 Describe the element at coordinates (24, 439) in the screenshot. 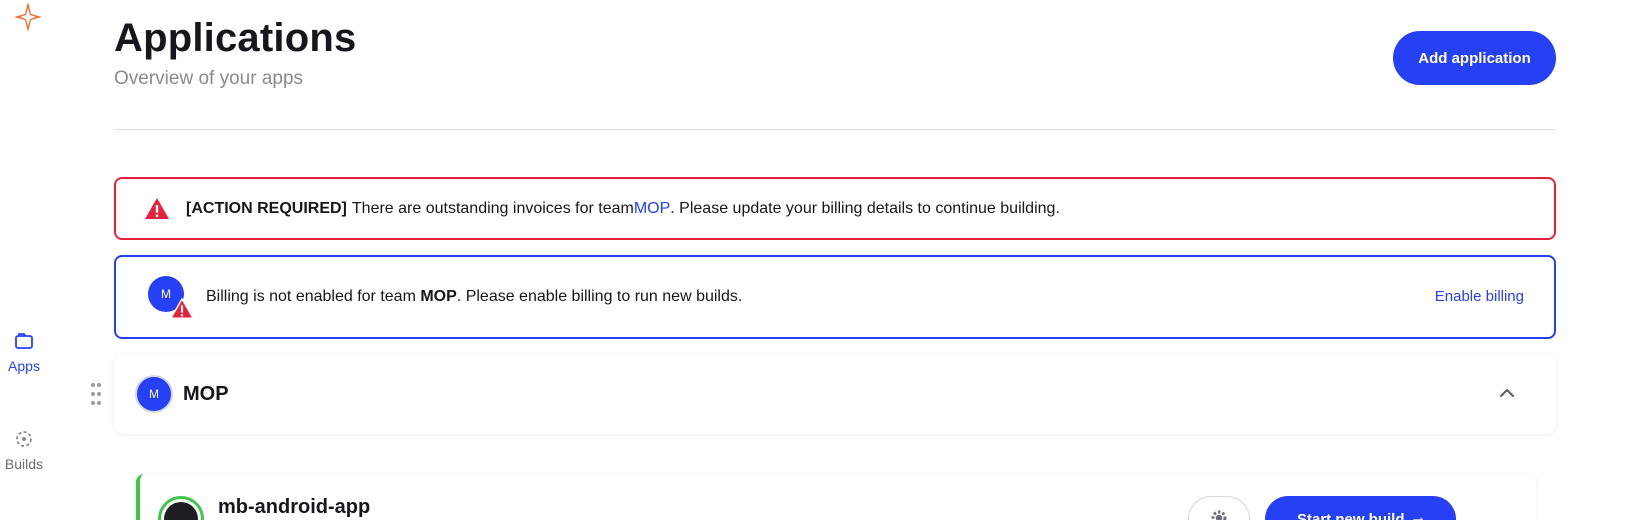

I see `builds-icon` at that location.